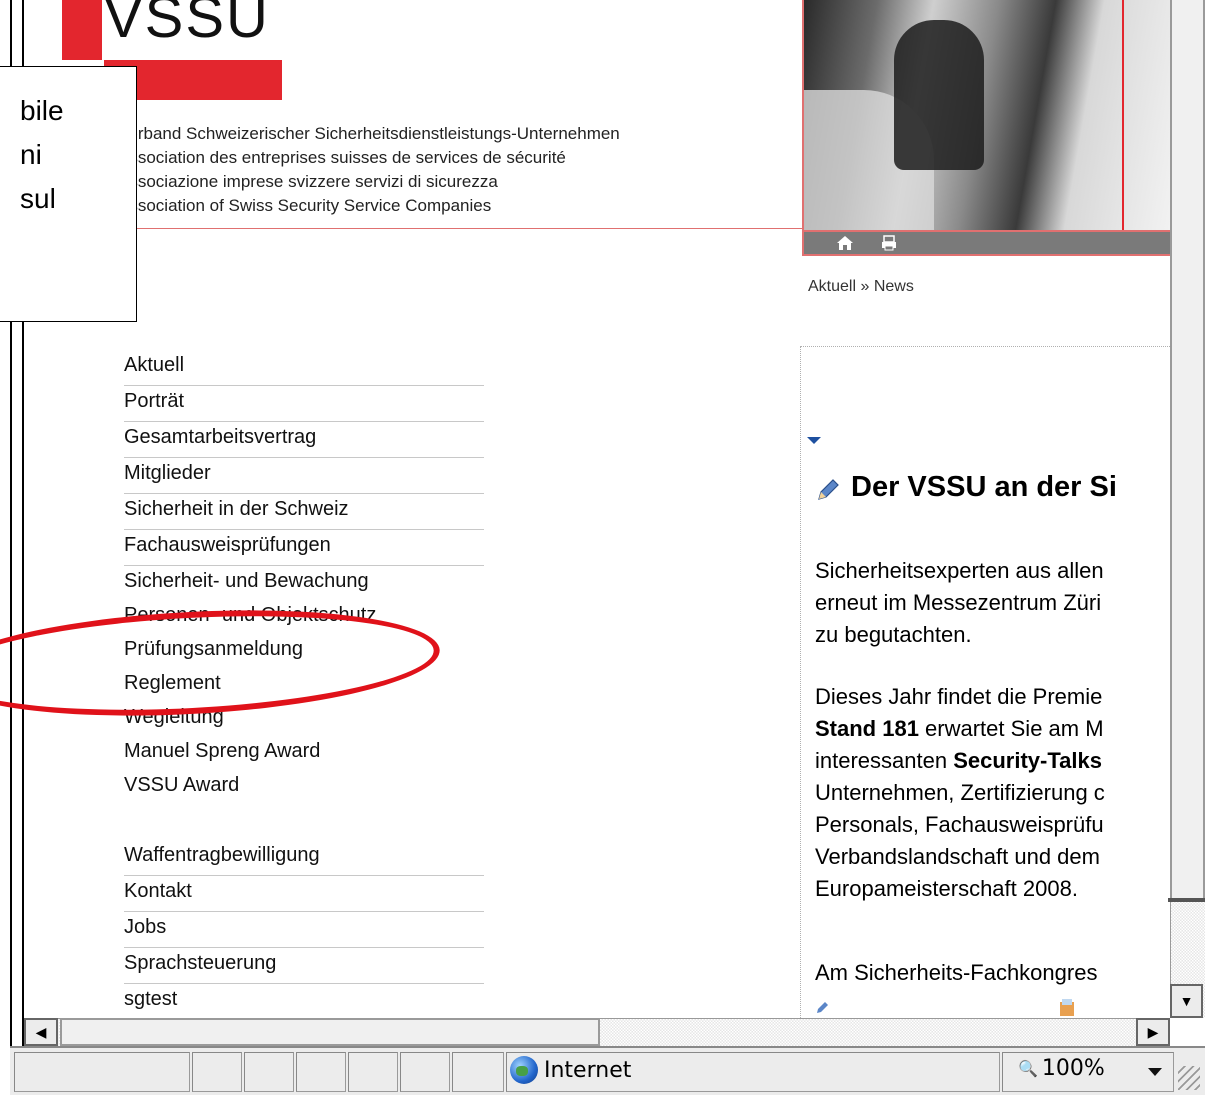 The height and width of the screenshot is (1095, 1205). I want to click on nav-item-fachausweispruefungen: Fachausweisprüfungen, so click(304, 548).